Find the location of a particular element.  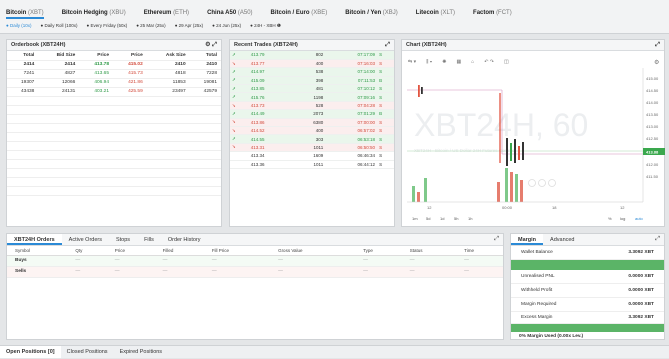

orderbook-title: Orderbook (XBT24H) is located at coordinates (38, 45).